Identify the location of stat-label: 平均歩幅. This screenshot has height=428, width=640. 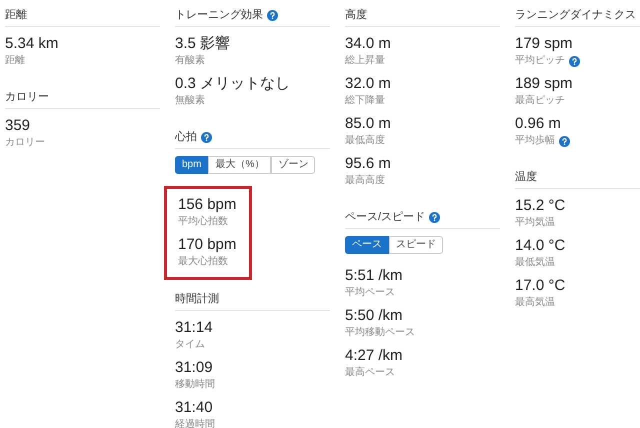
(535, 141).